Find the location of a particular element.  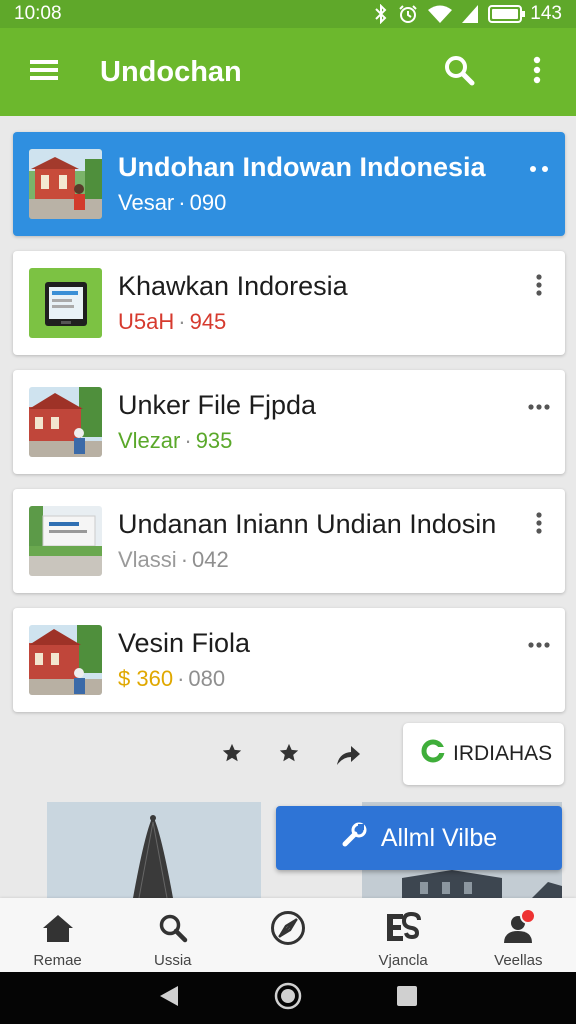

item-text: Vesin Fiola $ 360 · 080 is located at coordinates (341, 660).